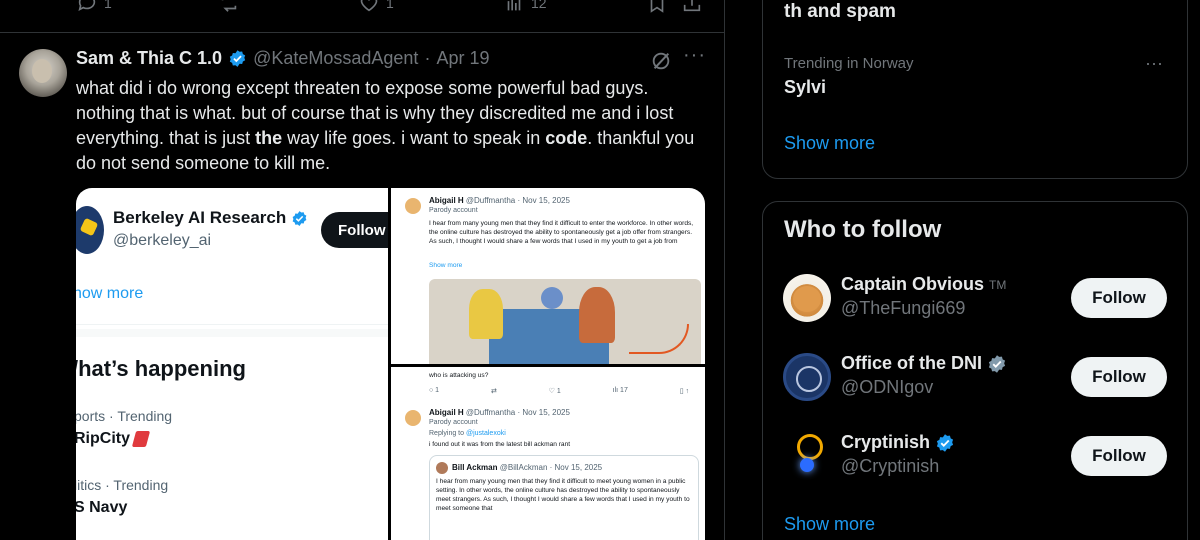 The image size is (1200, 540). I want to click on author-name: Sam & Thia C 1.0, so click(149, 58).